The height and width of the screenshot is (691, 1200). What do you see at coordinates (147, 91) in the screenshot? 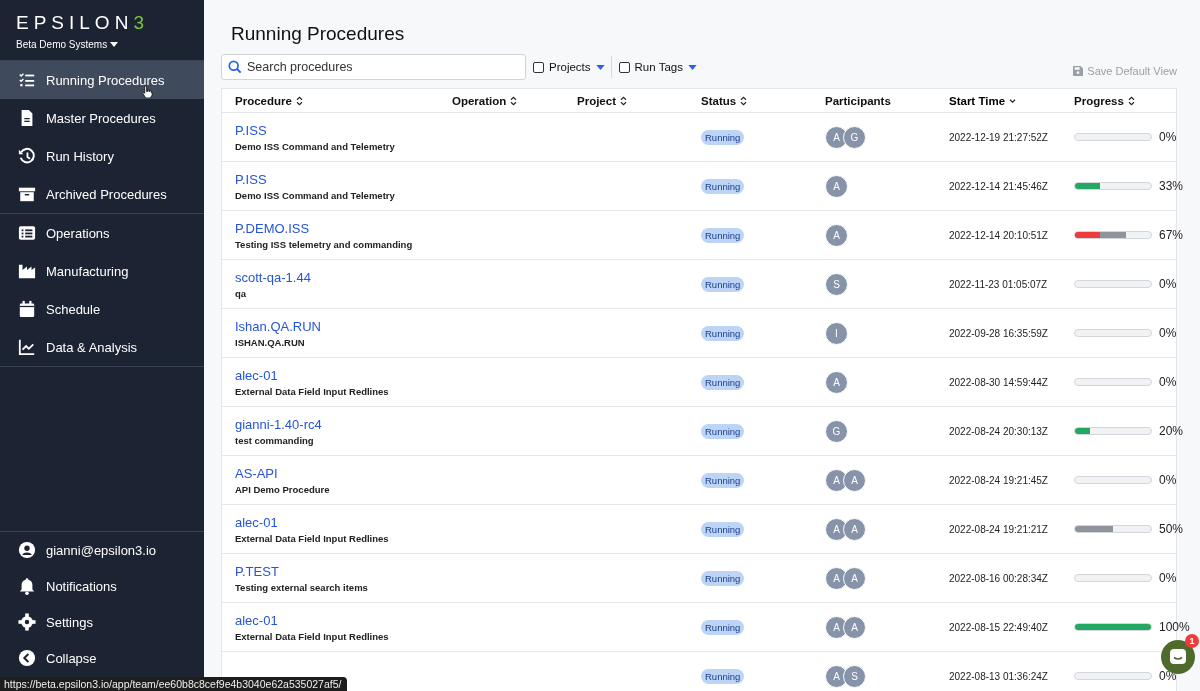
I see `cursor-icon` at bounding box center [147, 91].